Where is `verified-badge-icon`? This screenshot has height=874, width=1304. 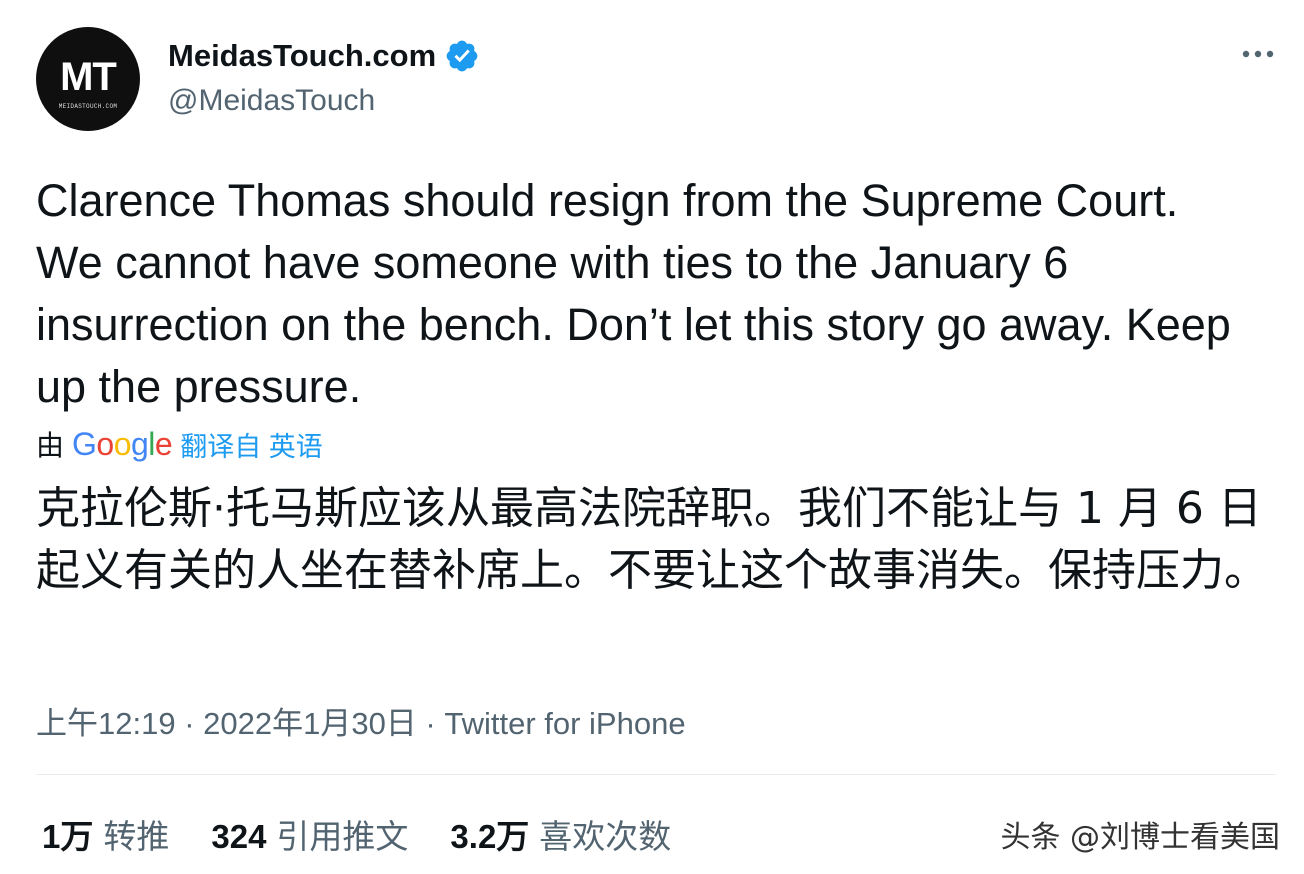
verified-badge-icon is located at coordinates (462, 56).